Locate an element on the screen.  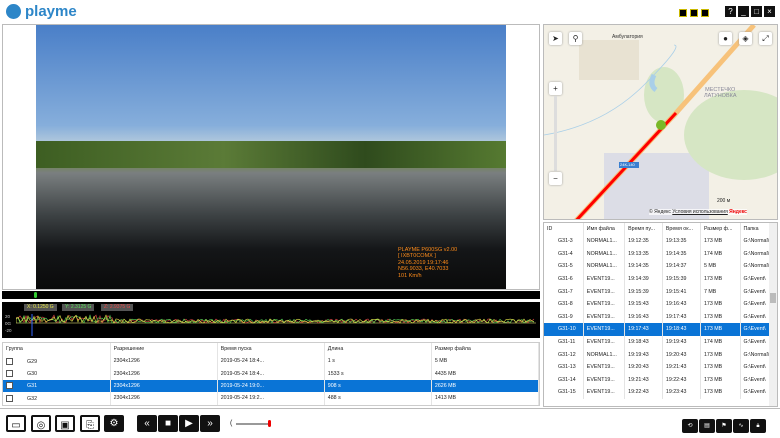
table-cell: 5 MB is located at coordinates (720, 266).